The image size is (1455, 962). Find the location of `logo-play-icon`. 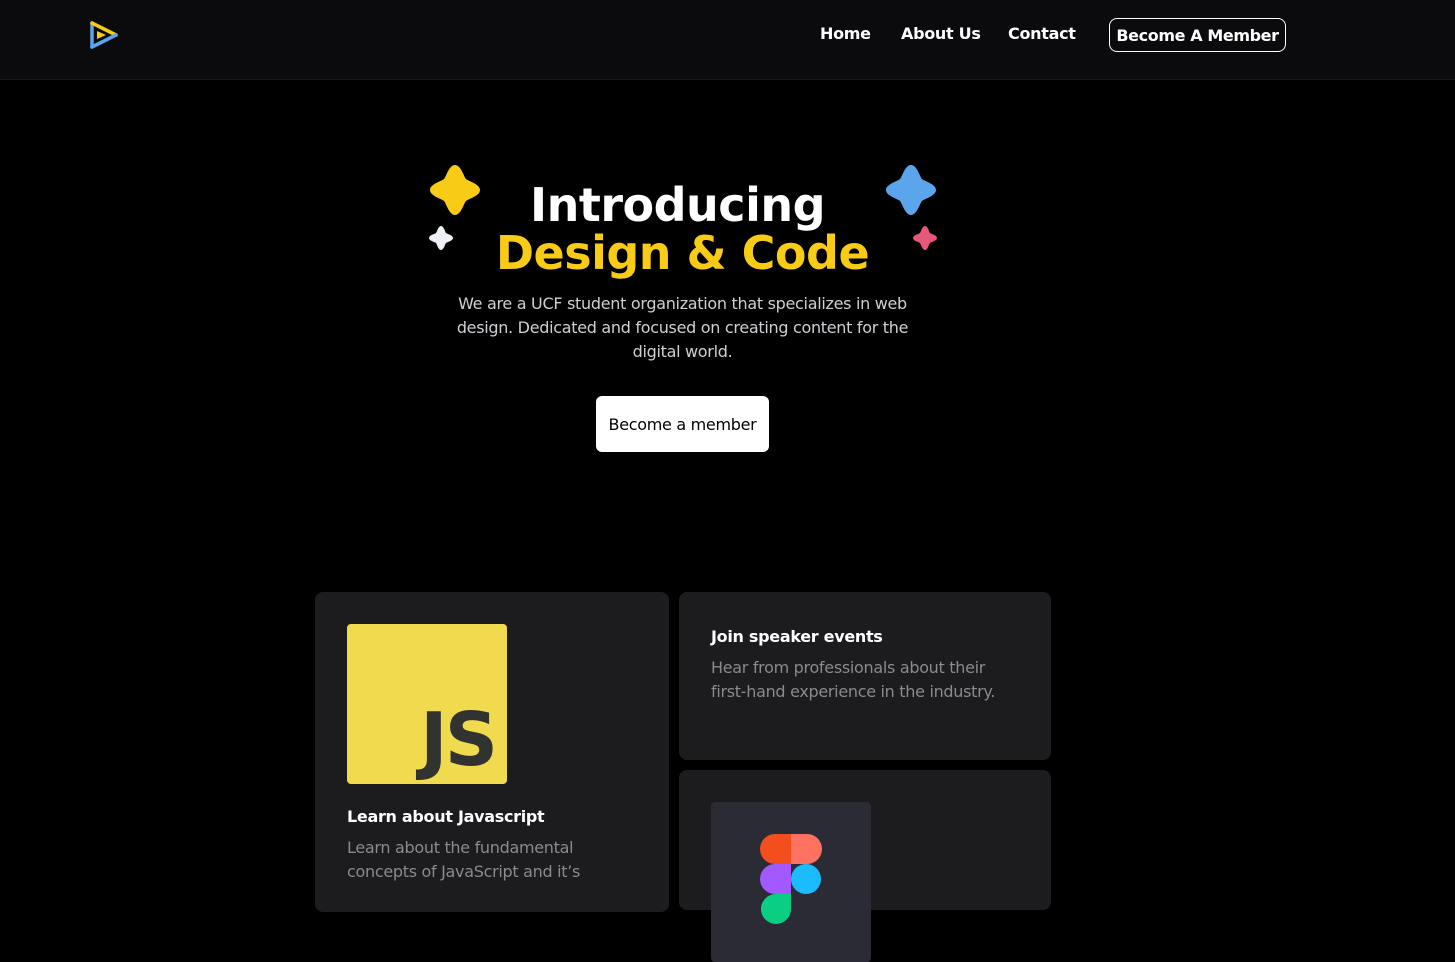

logo-play-icon is located at coordinates (104, 35).